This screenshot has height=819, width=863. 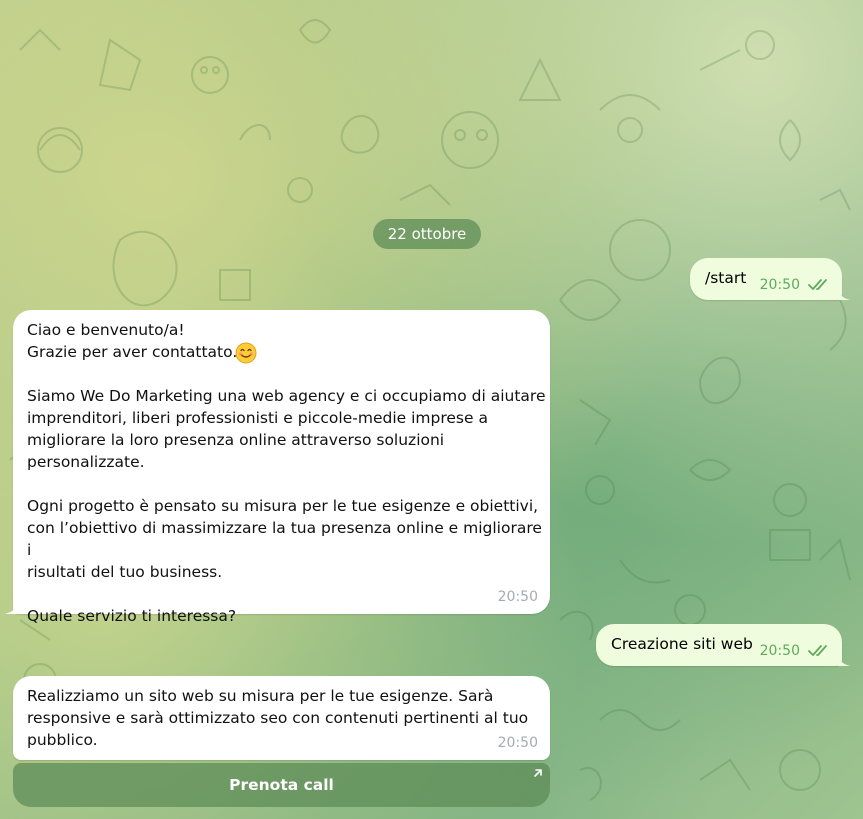 What do you see at coordinates (682, 644) in the screenshot?
I see `message-text: Creazione siti web` at bounding box center [682, 644].